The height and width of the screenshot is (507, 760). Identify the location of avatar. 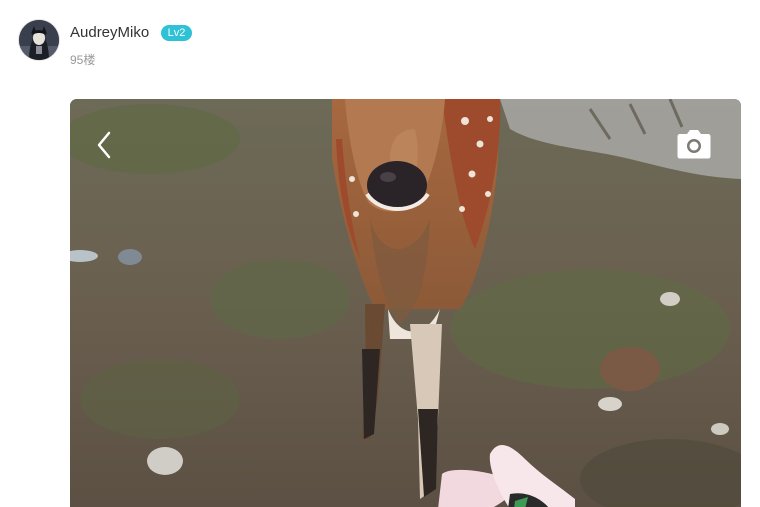
(39, 40).